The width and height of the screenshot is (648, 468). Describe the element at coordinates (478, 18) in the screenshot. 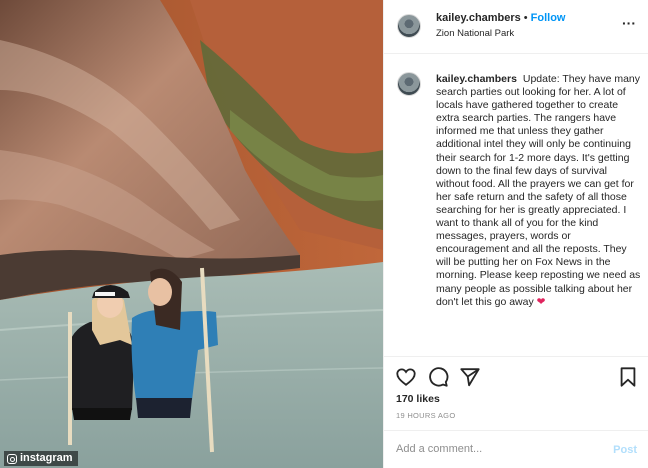

I see `header-username: kailey.chambers` at that location.